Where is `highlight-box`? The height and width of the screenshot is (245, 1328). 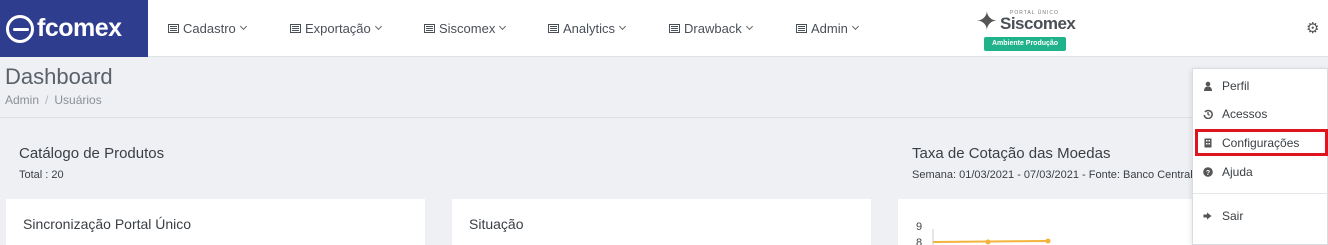 highlight-box is located at coordinates (1261, 142).